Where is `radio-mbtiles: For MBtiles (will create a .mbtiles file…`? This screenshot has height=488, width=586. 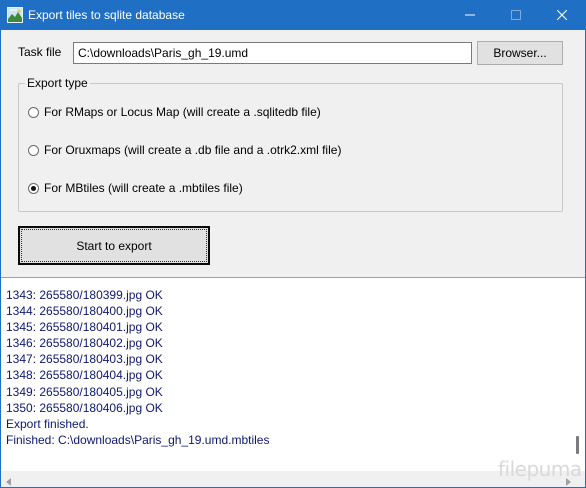
radio-mbtiles: For MBtiles (will create a .mbtiles file… is located at coordinates (135, 188).